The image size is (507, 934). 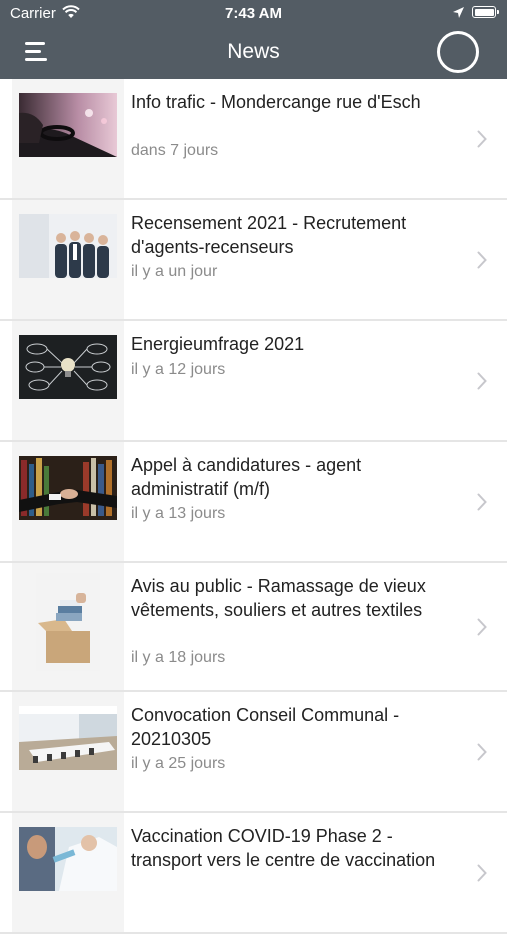 I want to click on page-title: News, so click(x=253, y=51).